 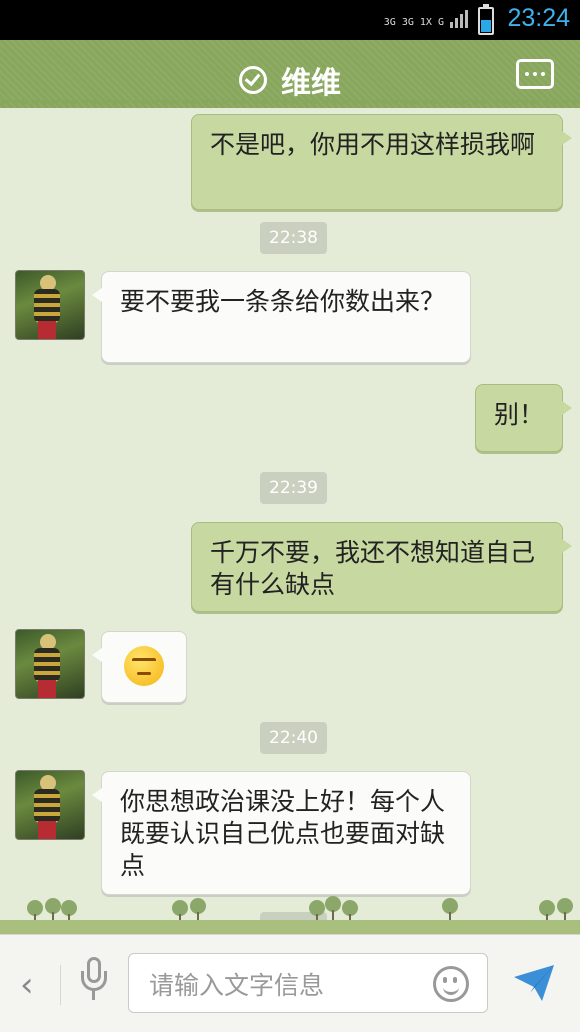 I want to click on message-bubble-outgoing: 不是吧，你用不用这样损我啊, so click(x=381, y=162).